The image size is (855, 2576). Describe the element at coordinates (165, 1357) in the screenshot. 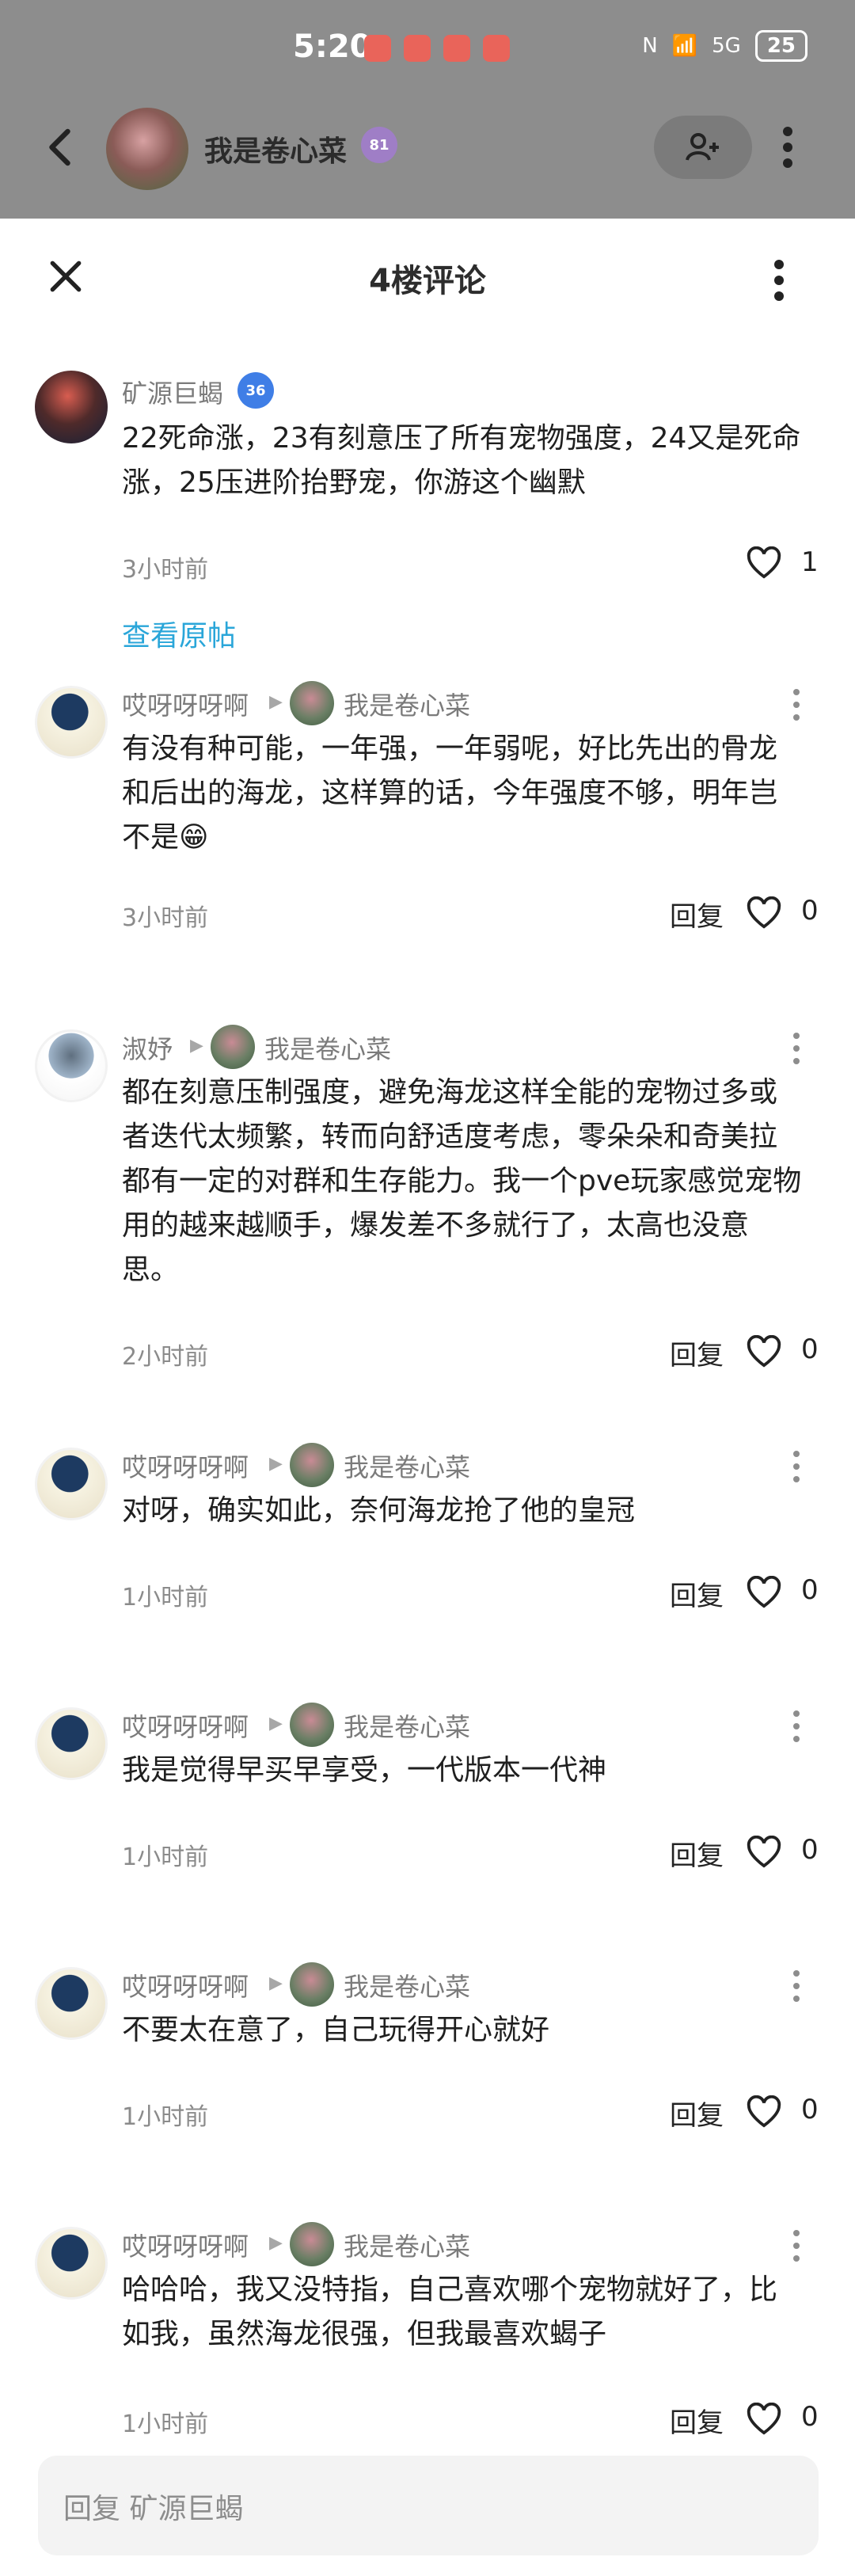

I see `timestamp: 2小时前` at that location.